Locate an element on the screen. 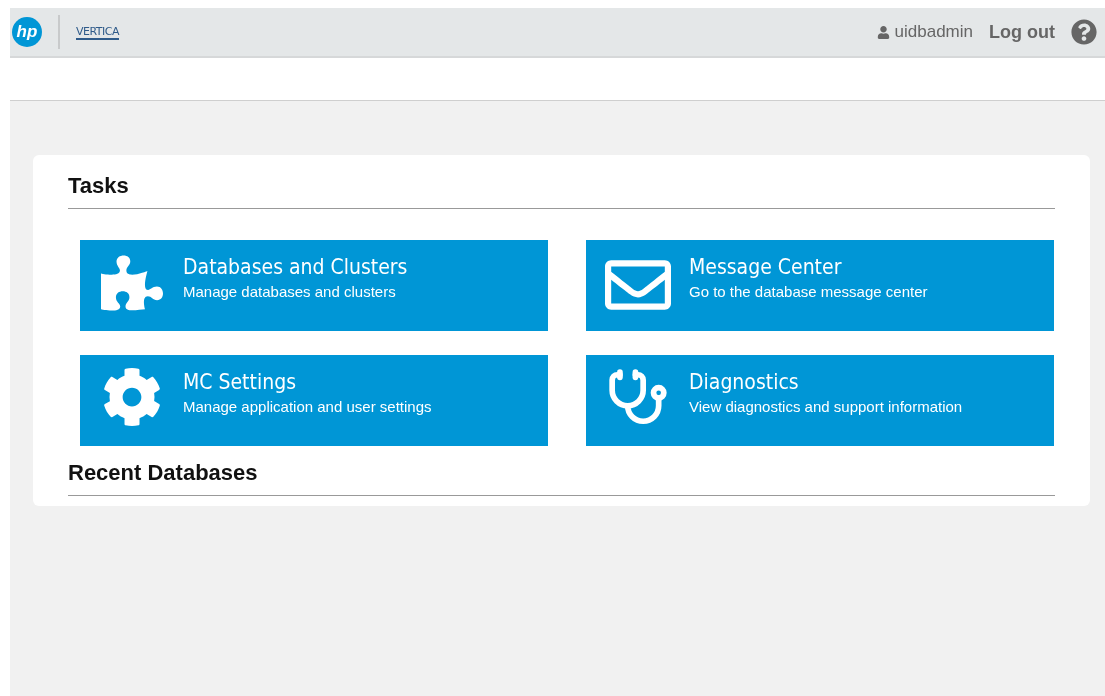 This screenshot has width=1105, height=696. section-title: Recent Databases is located at coordinates (561, 476).